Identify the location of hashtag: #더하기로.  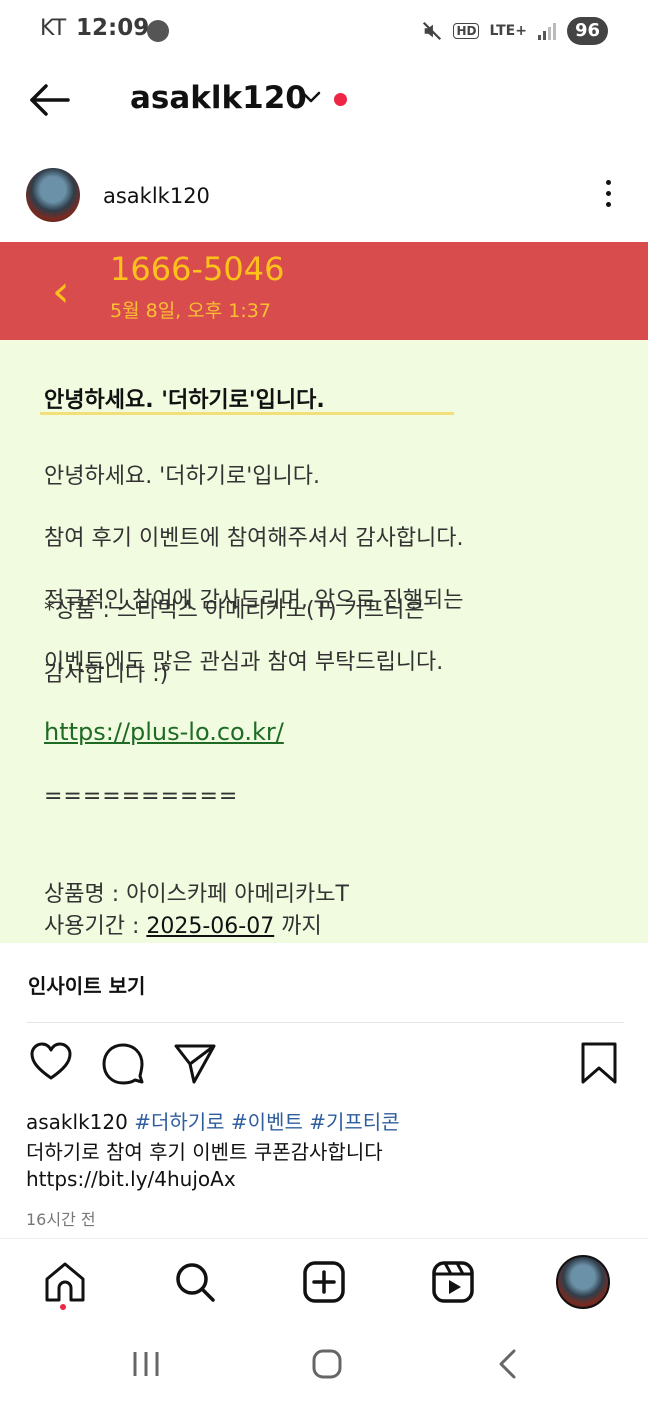
(179, 1122).